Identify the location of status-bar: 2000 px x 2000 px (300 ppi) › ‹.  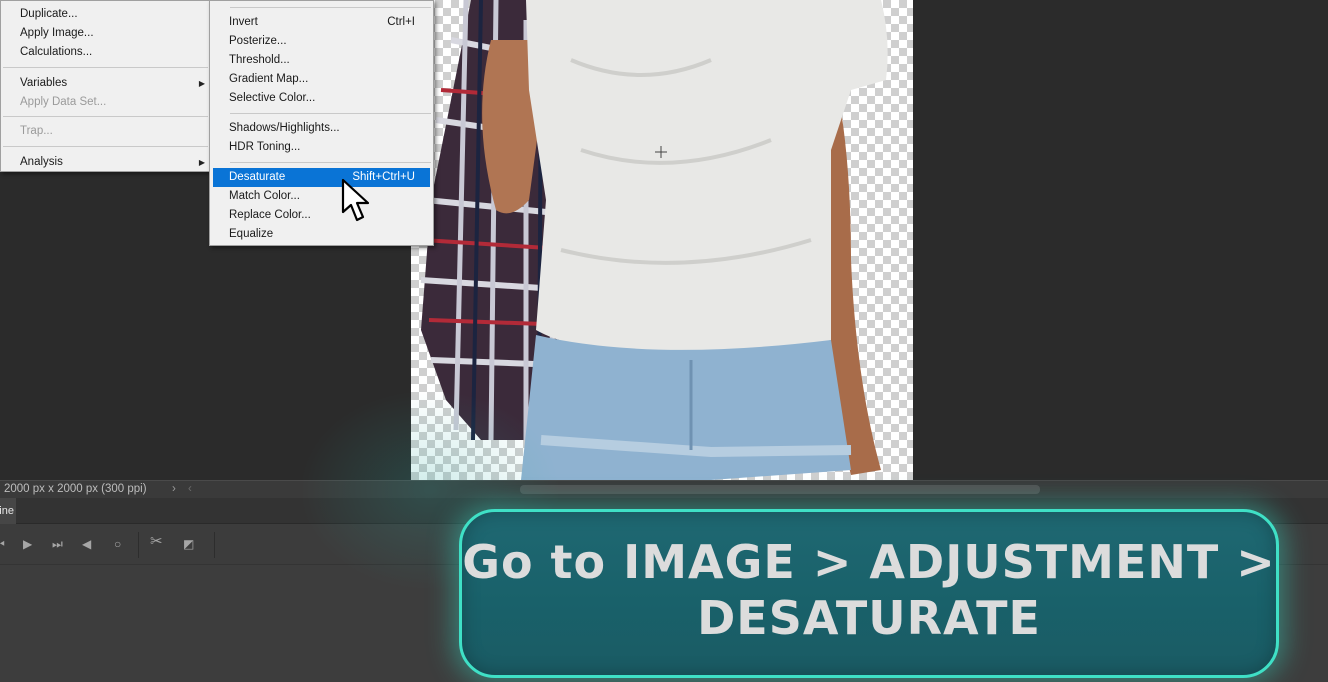
(664, 489).